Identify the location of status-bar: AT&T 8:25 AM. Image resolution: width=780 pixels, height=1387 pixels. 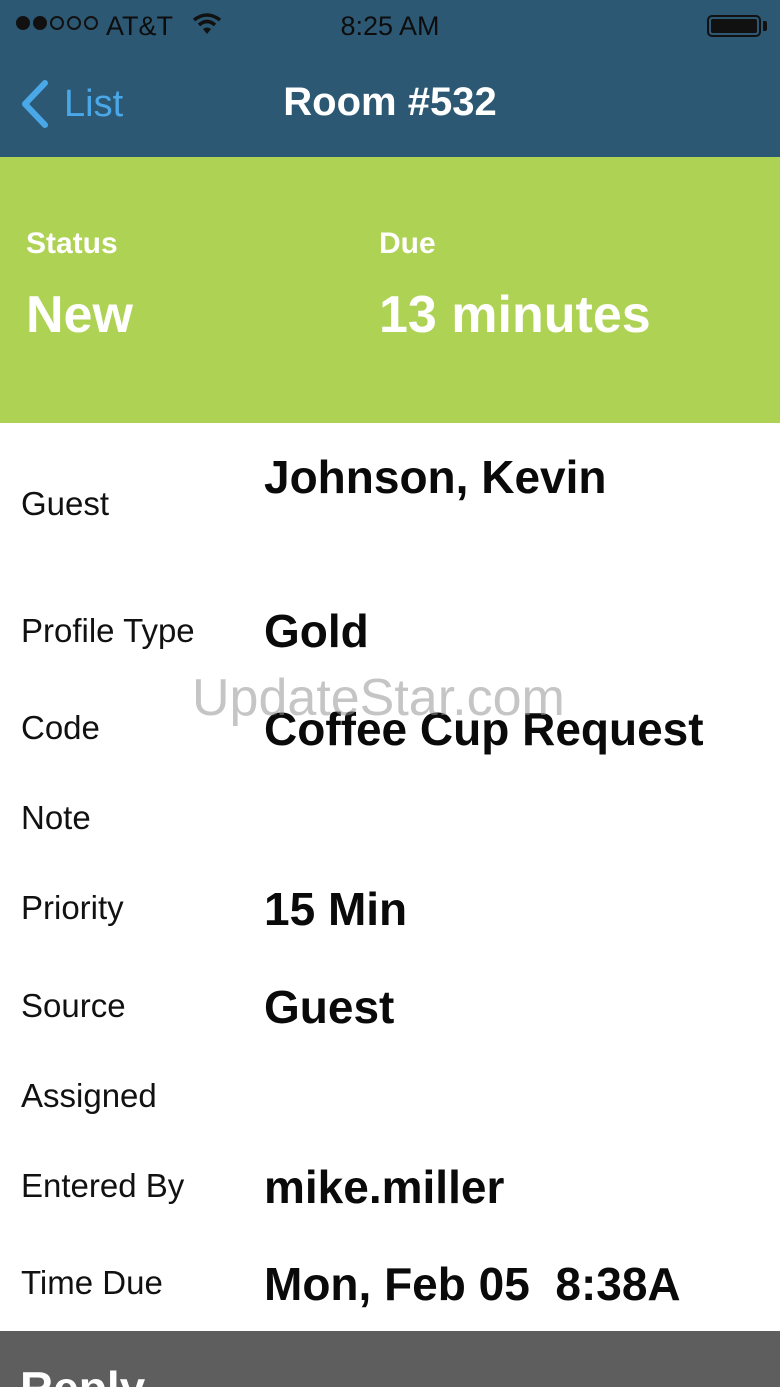
(390, 26).